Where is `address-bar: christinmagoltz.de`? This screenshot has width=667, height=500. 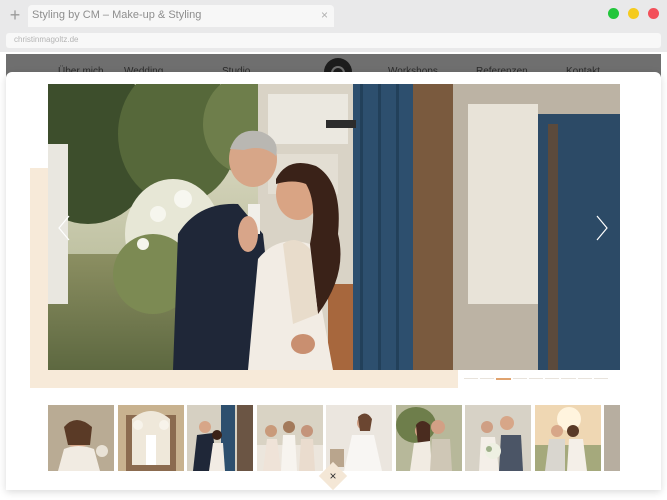 address-bar: christinmagoltz.de is located at coordinates (333, 40).